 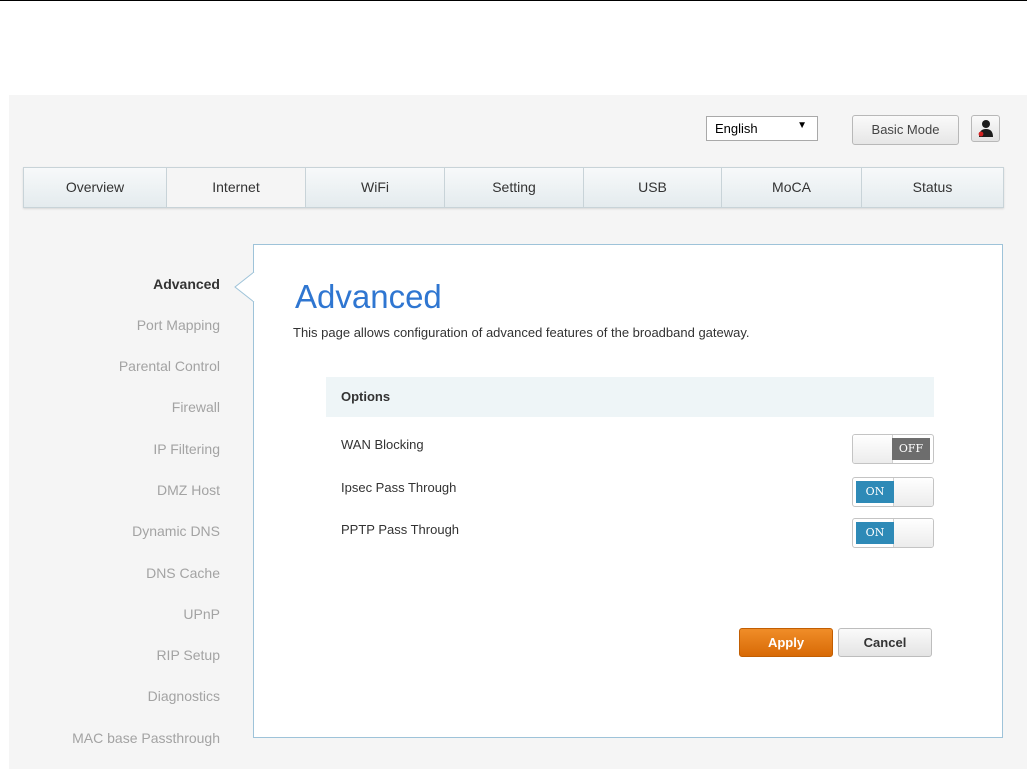 What do you see at coordinates (184, 696) in the screenshot?
I see `sidebar-item-diagnostics: Diagnostics` at bounding box center [184, 696].